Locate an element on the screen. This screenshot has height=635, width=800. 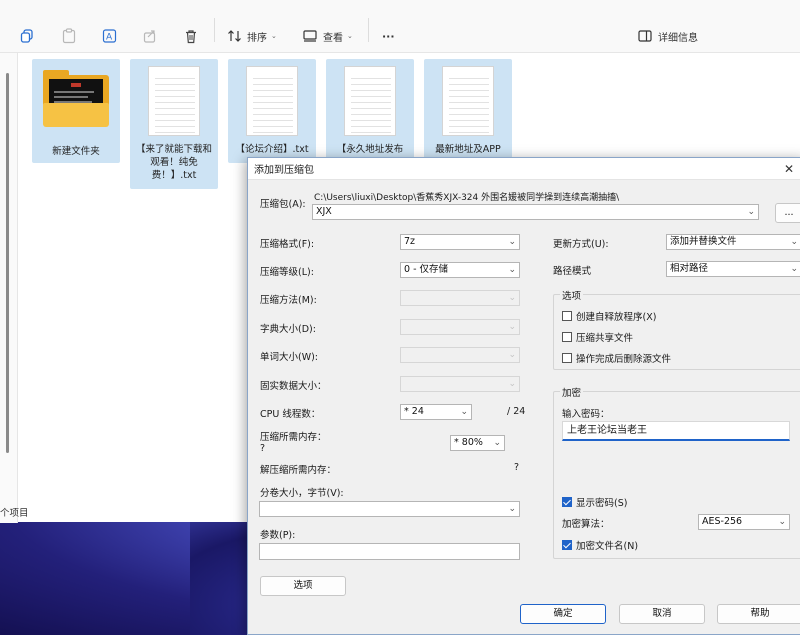
copy-icon is located at coordinates (27, 36).